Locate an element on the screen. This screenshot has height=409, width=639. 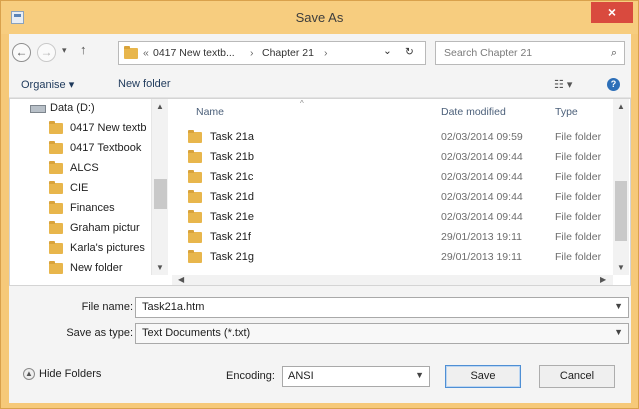
list-scroll-thumb is located at coordinates (621, 211).